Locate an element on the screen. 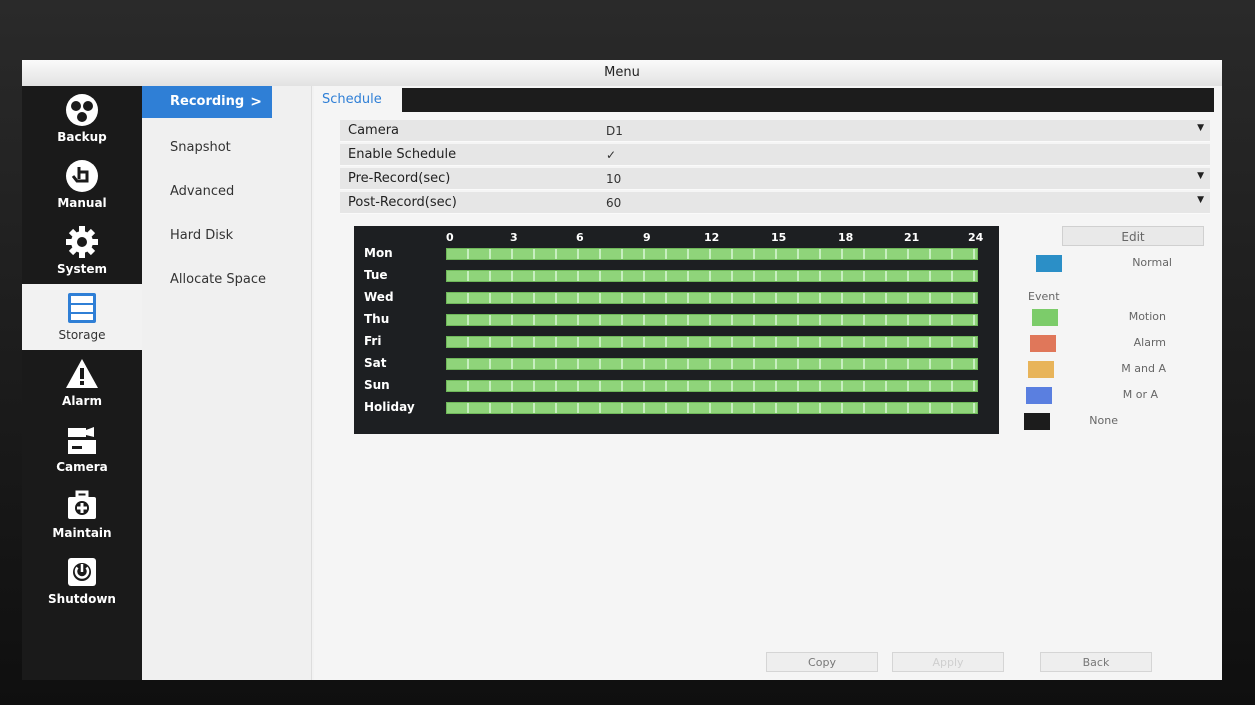 Image resolution: width=1255 pixels, height=705 pixels. chevron-right-icon: > is located at coordinates (256, 102).